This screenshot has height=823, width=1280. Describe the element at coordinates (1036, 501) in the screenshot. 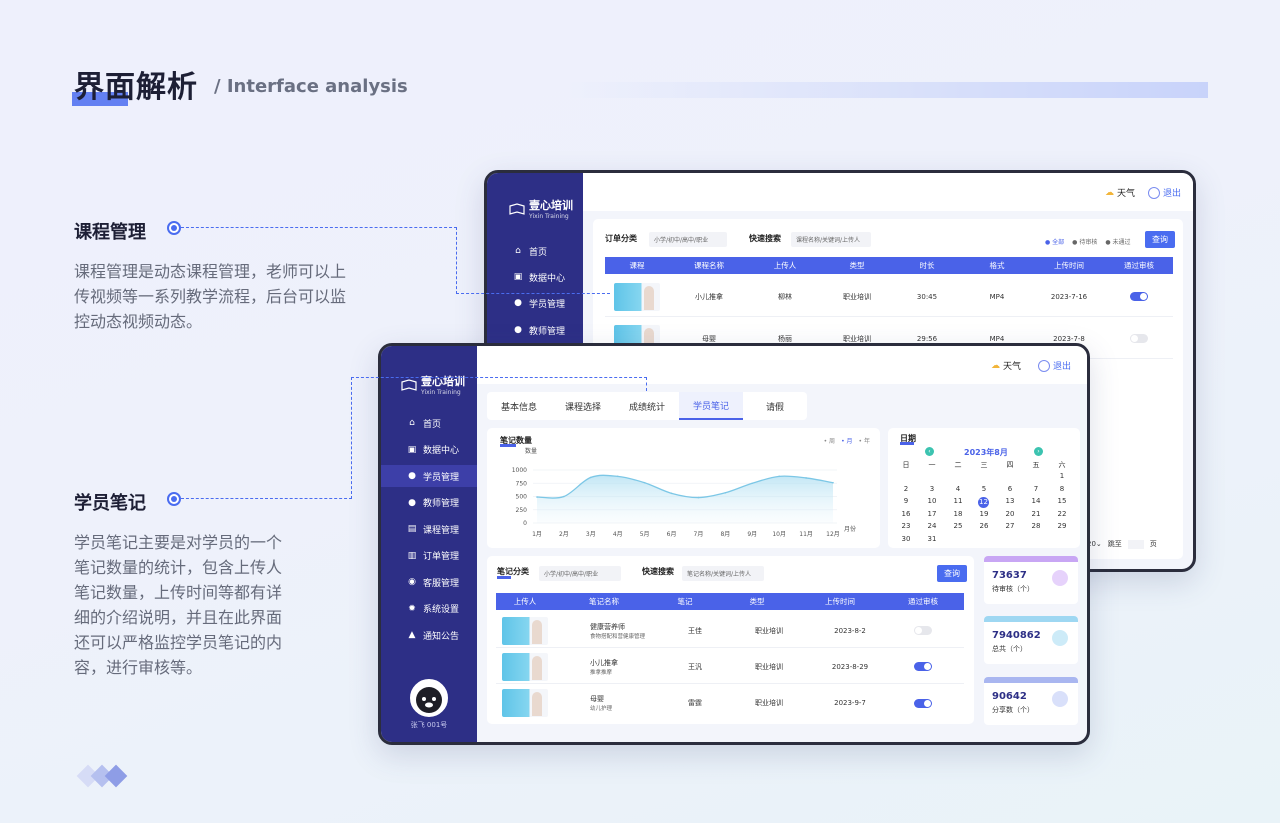

I see `calendar-day: 14` at that location.